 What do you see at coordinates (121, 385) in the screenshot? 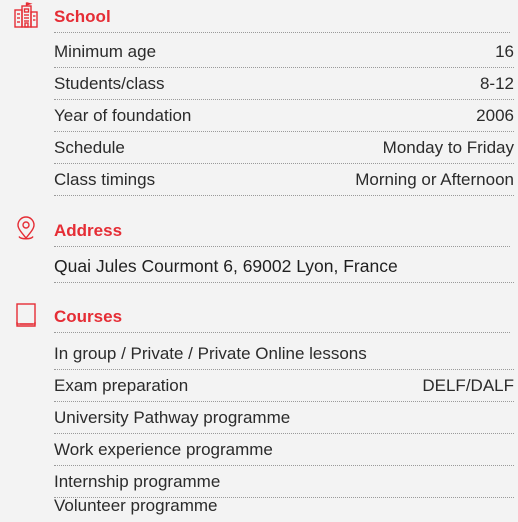
I see `row-label: Exam preparation` at bounding box center [121, 385].